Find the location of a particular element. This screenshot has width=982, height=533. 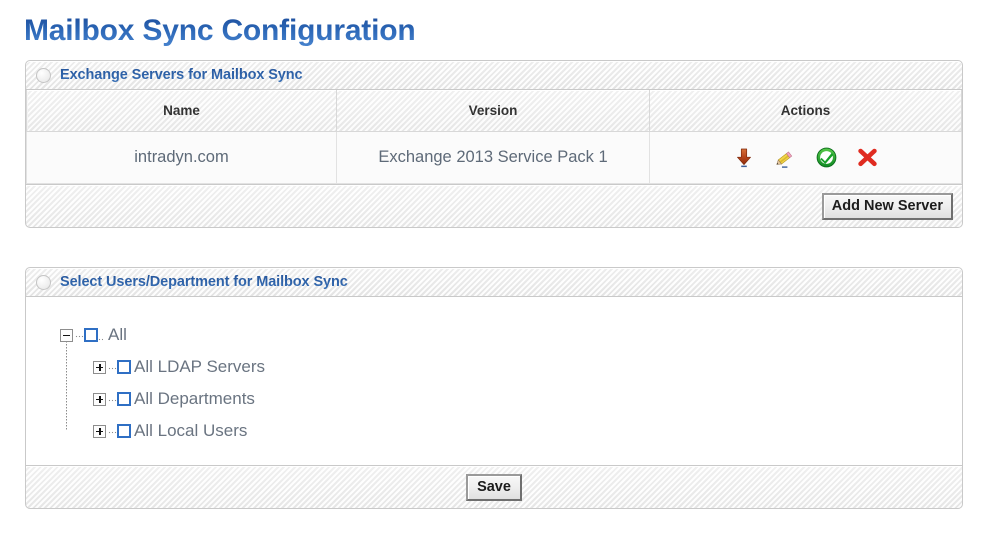

cell-server-actions is located at coordinates (805, 157).